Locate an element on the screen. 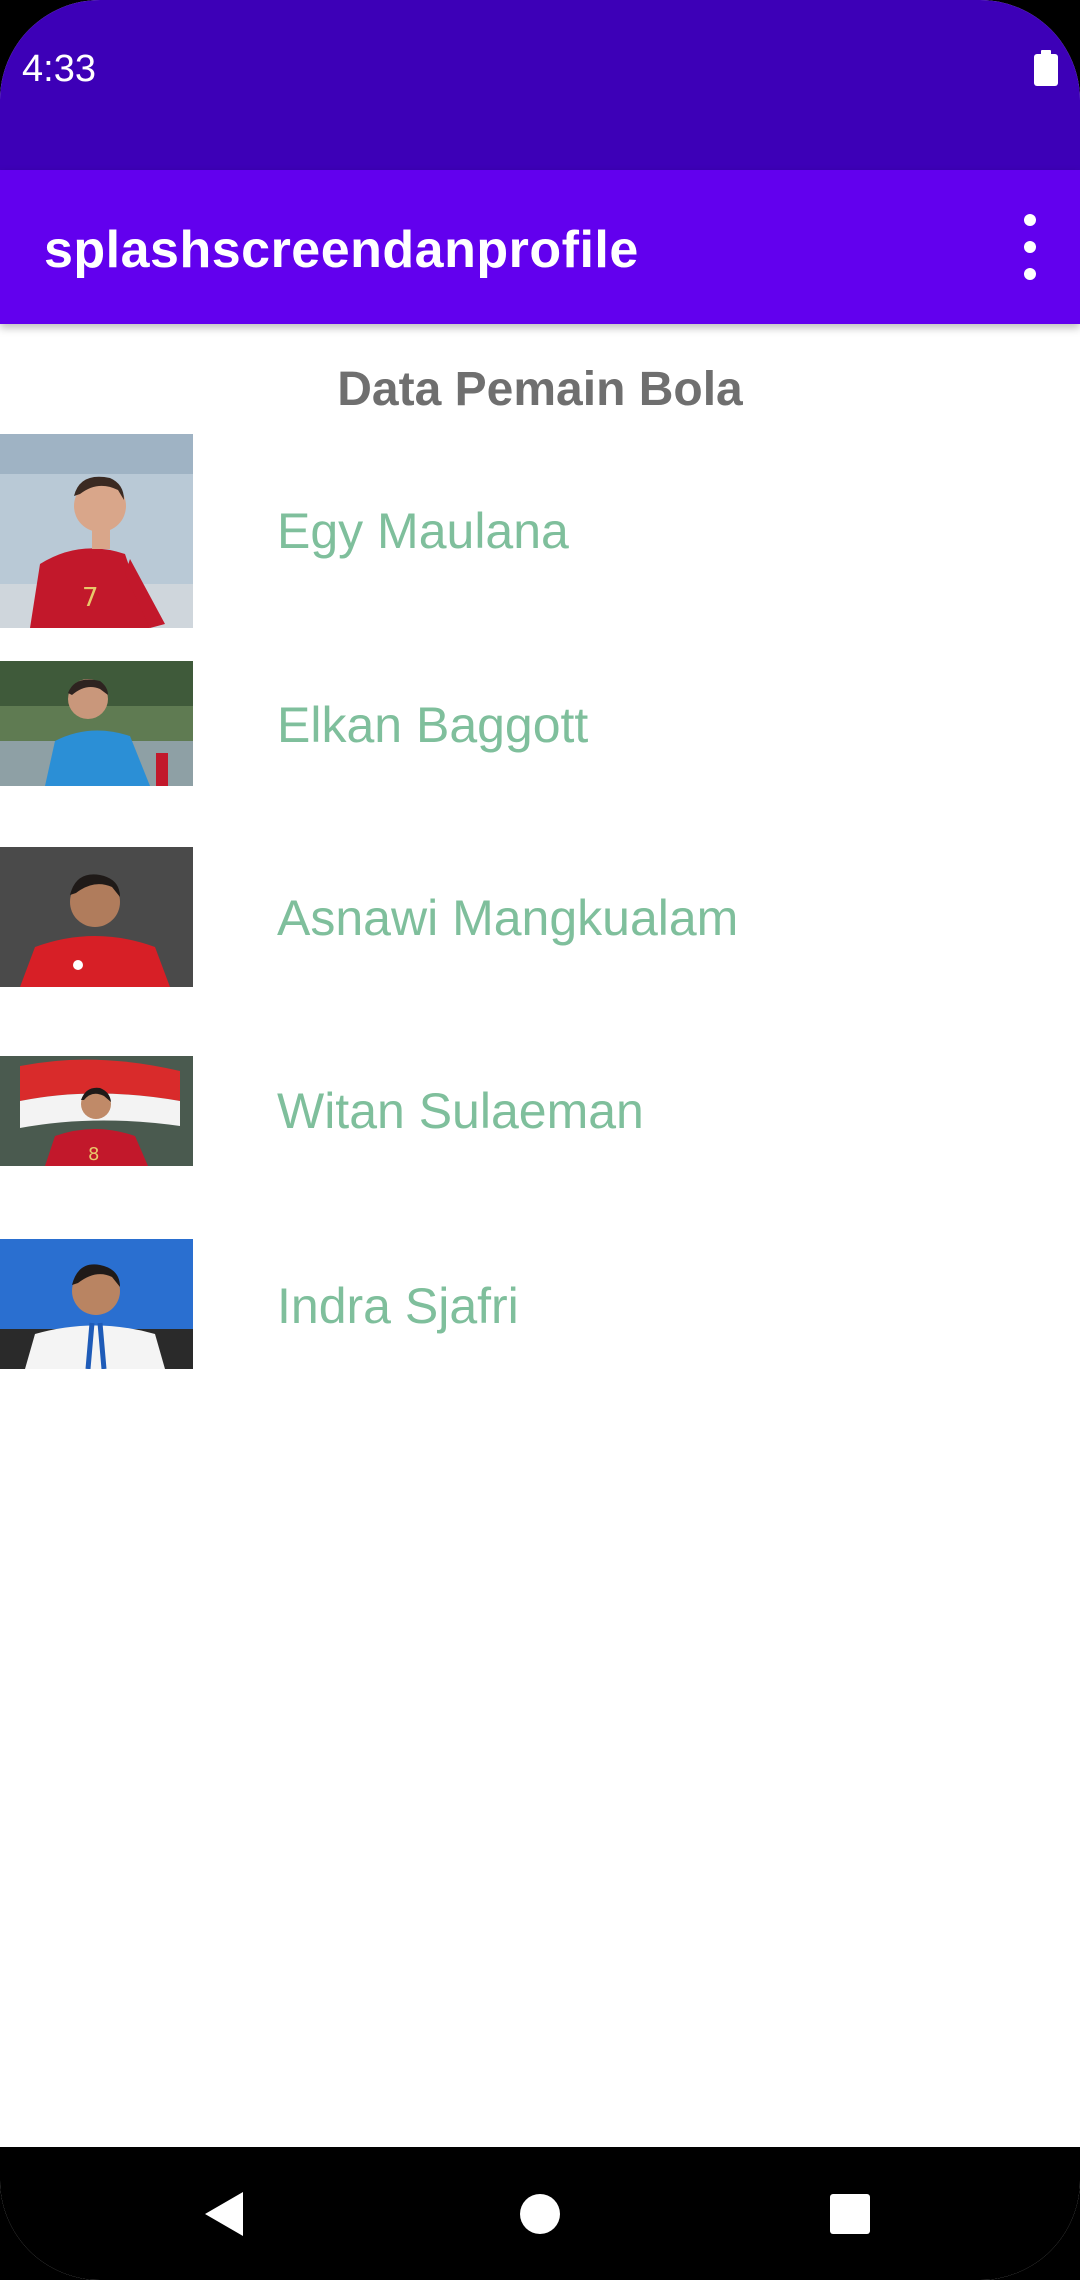 Image resolution: width=1080 pixels, height=2280 pixels. player-name: Indra Sjafri is located at coordinates (398, 1306).